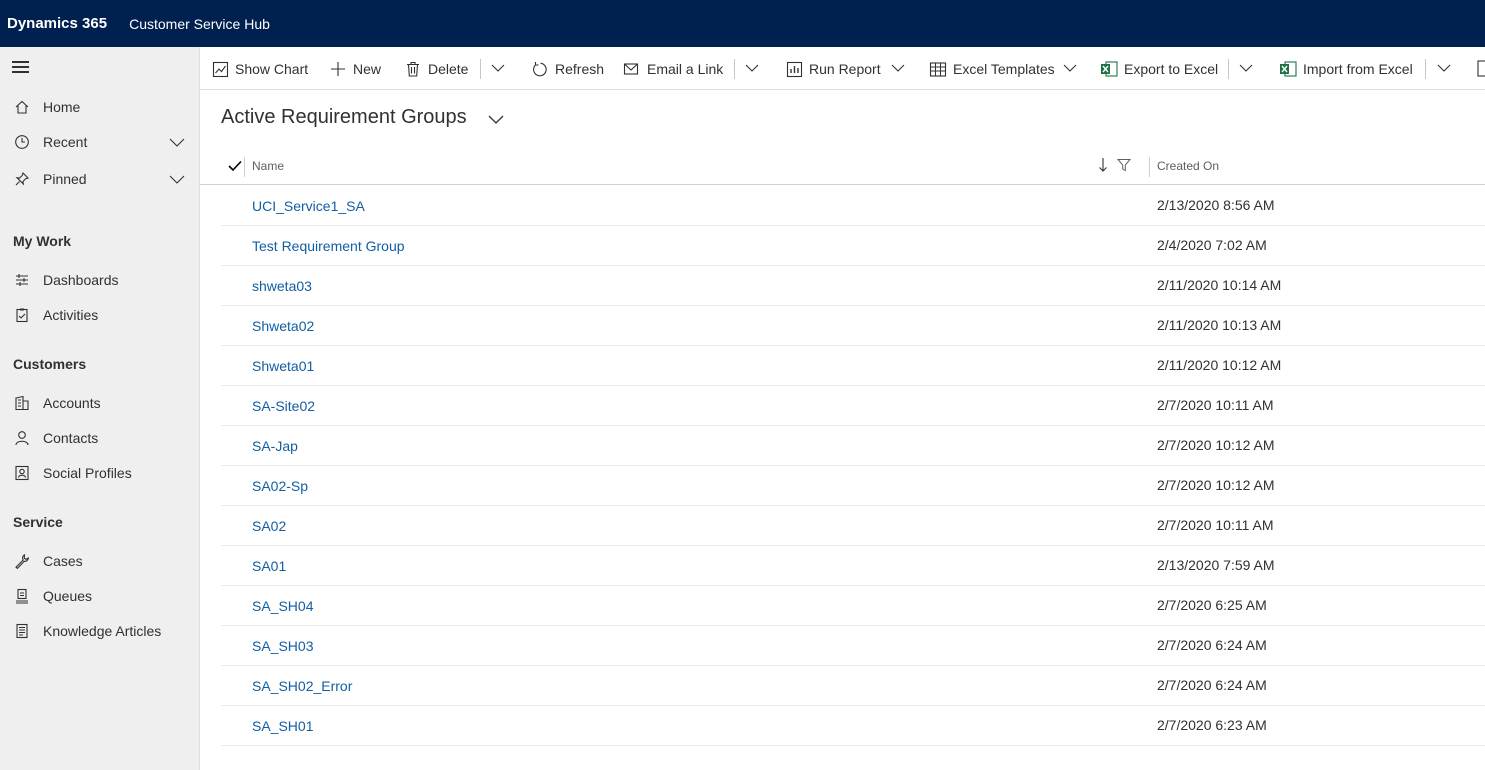 The image size is (1485, 770). I want to click on table-row: SA01 2/13/2020 7:59 AM, so click(853, 566).